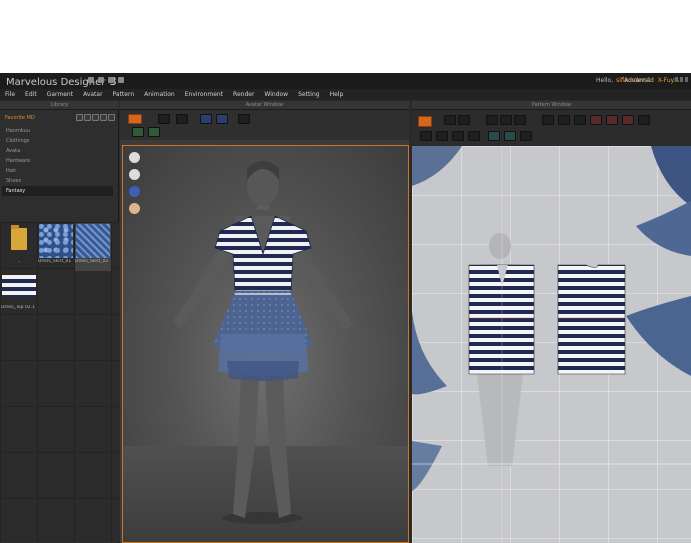 This screenshot has height=543, width=691. Describe the element at coordinates (56, 241) in the screenshot. I see `fabric-swatch-image` at that location.